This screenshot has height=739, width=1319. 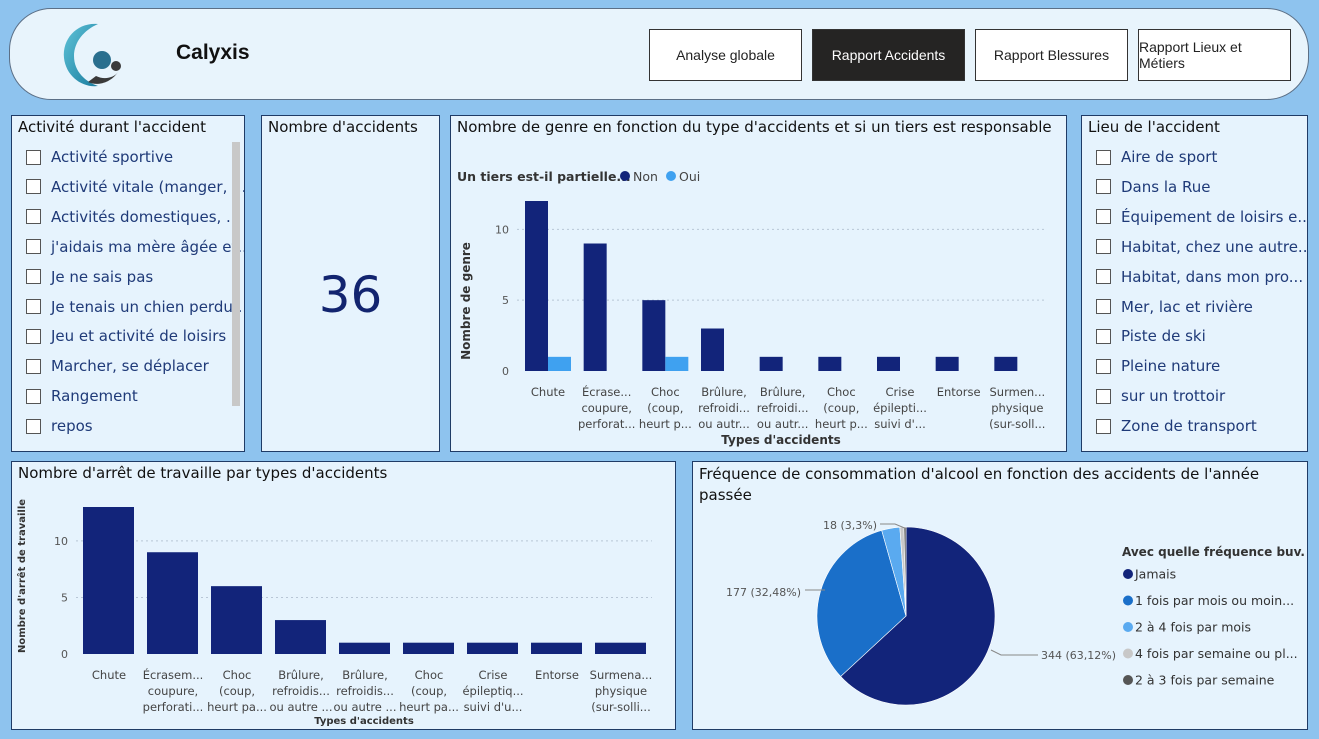 What do you see at coordinates (1205, 680) in the screenshot?
I see `legend-label: 2 à 3 fois par semaine` at bounding box center [1205, 680].